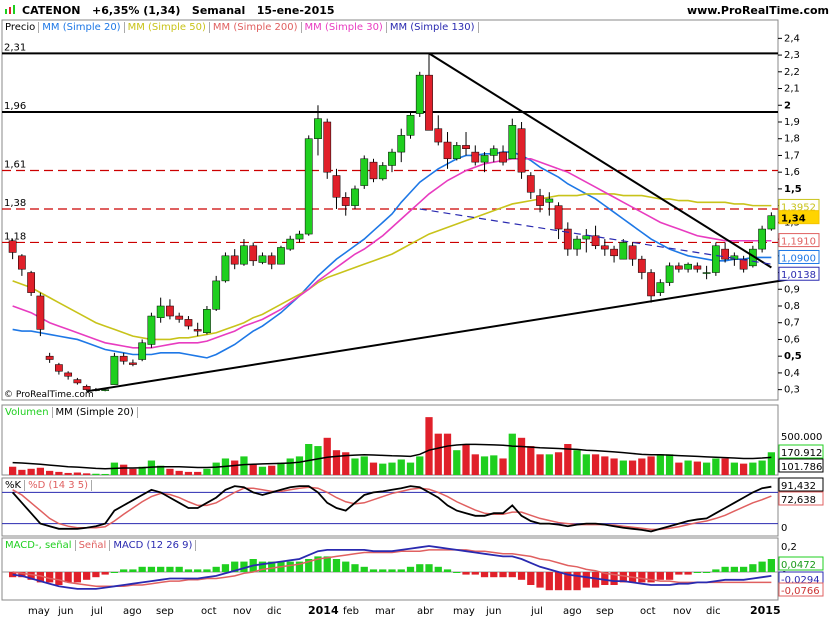 This screenshot has height=620, width=835. I want to click on legend-signal: Señal, so click(93, 545).